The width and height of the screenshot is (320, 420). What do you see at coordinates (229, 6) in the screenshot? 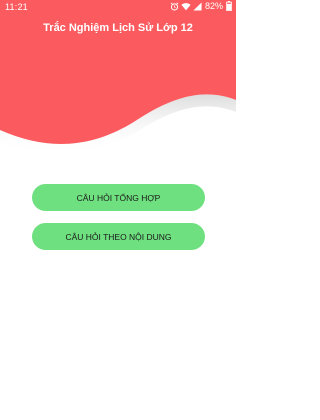
I see `battery-icon` at bounding box center [229, 6].